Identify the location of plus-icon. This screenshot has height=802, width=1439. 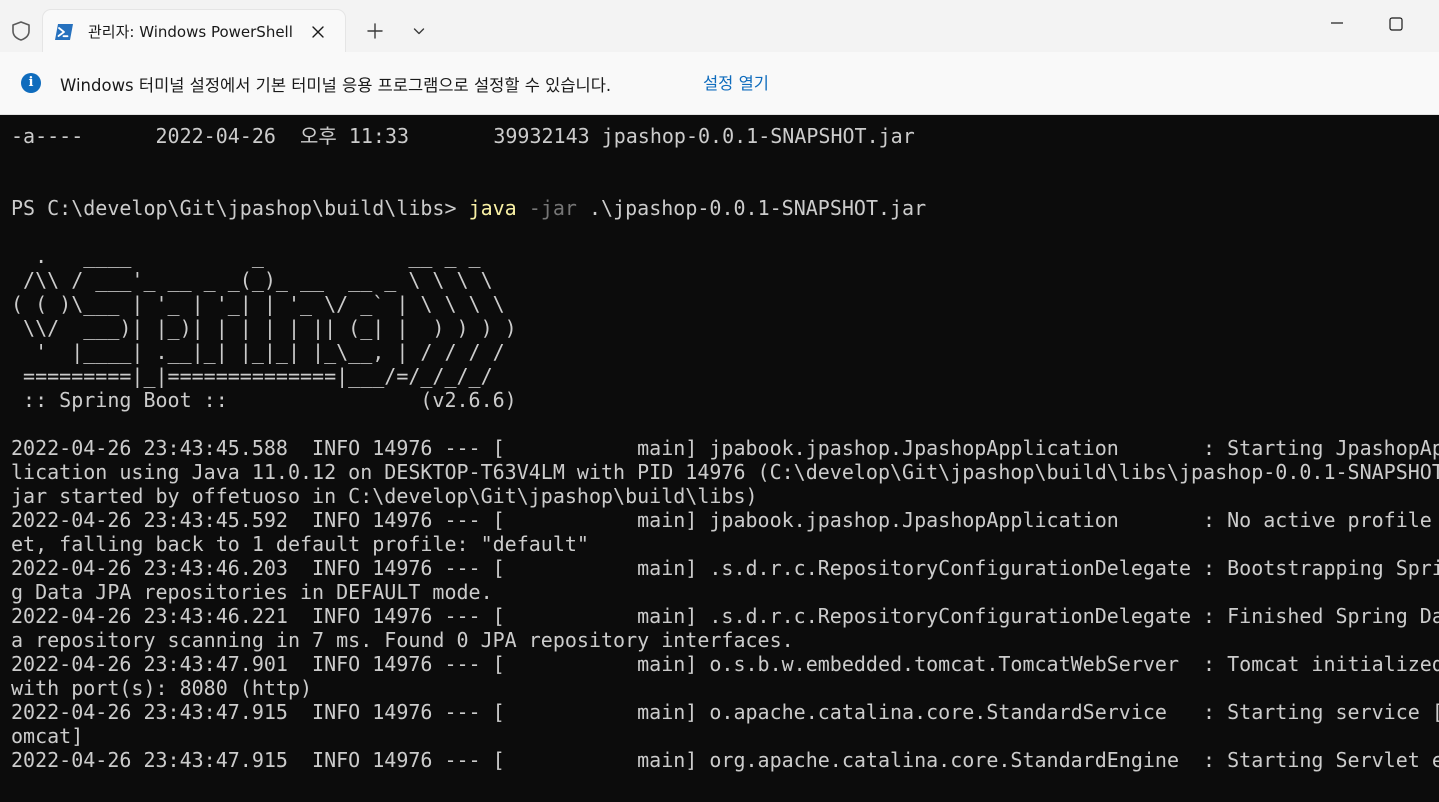
(375, 31).